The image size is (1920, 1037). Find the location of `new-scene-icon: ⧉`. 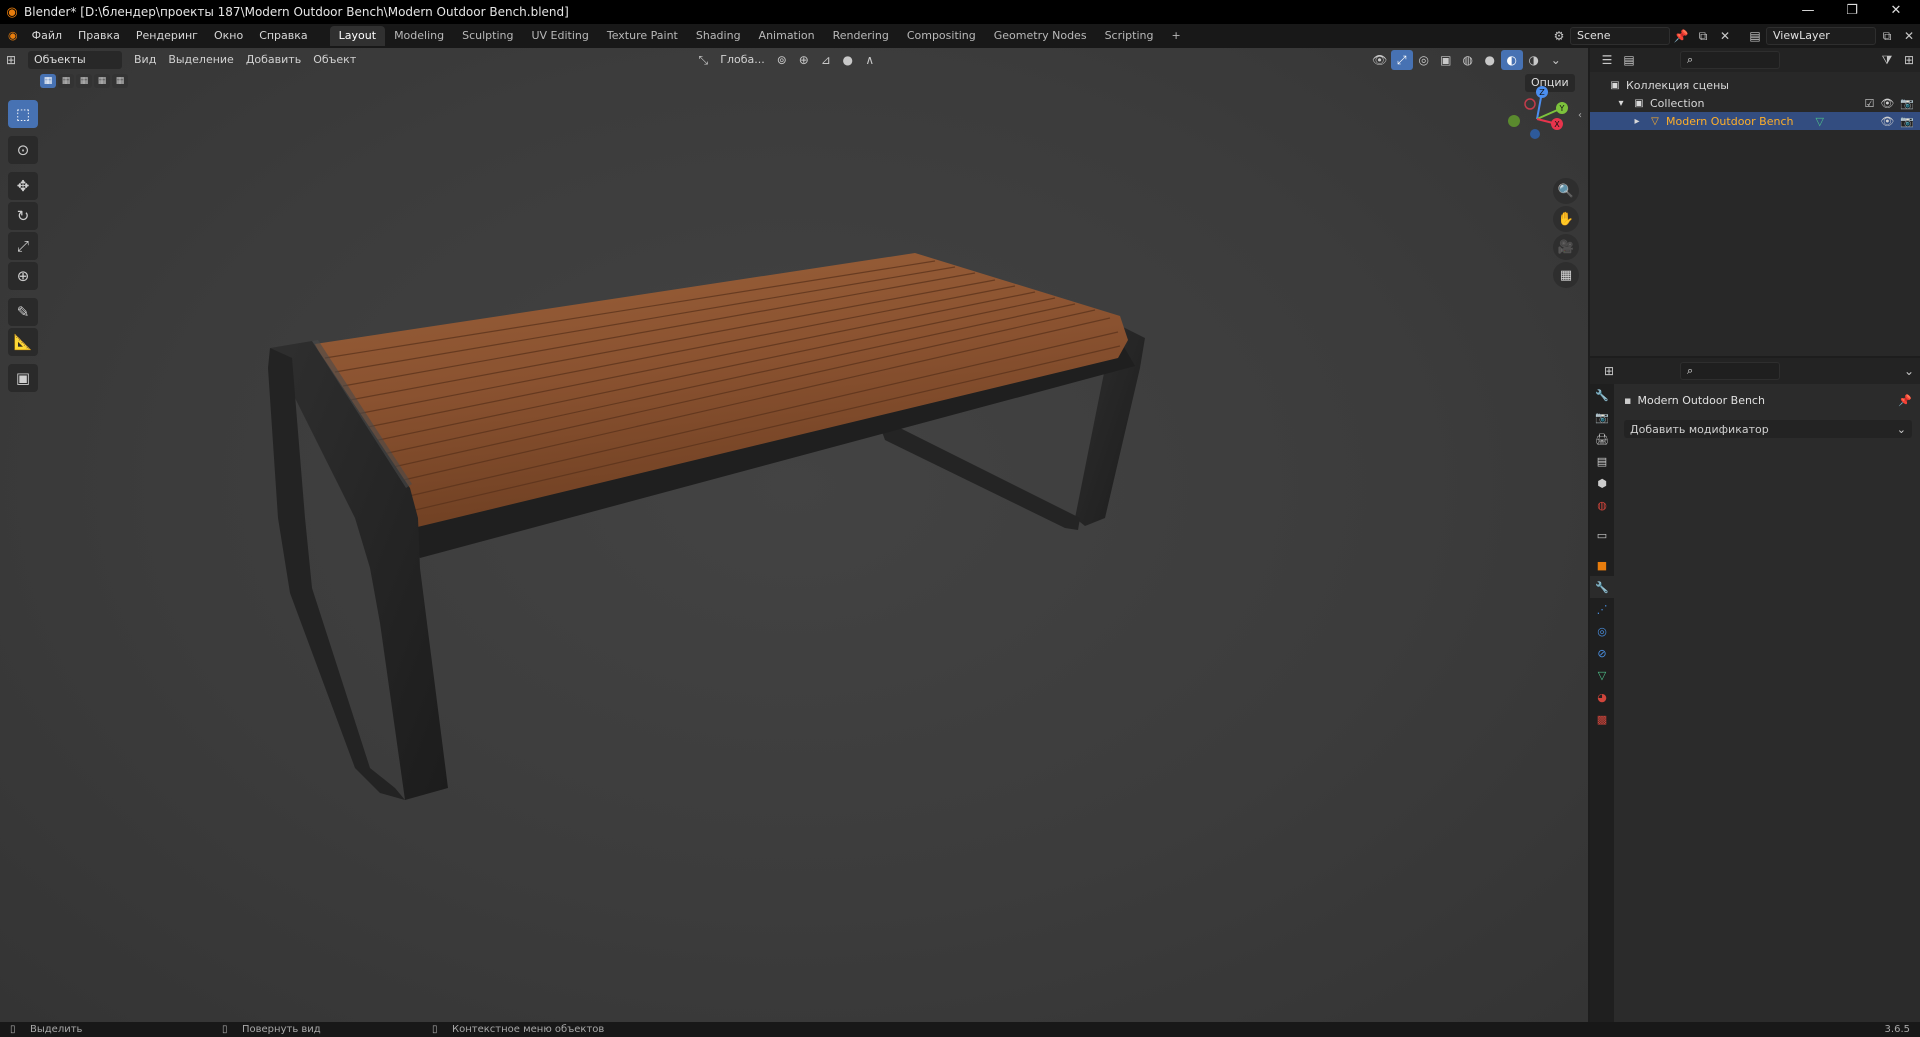

new-scene-icon: ⧉ is located at coordinates (1703, 36).